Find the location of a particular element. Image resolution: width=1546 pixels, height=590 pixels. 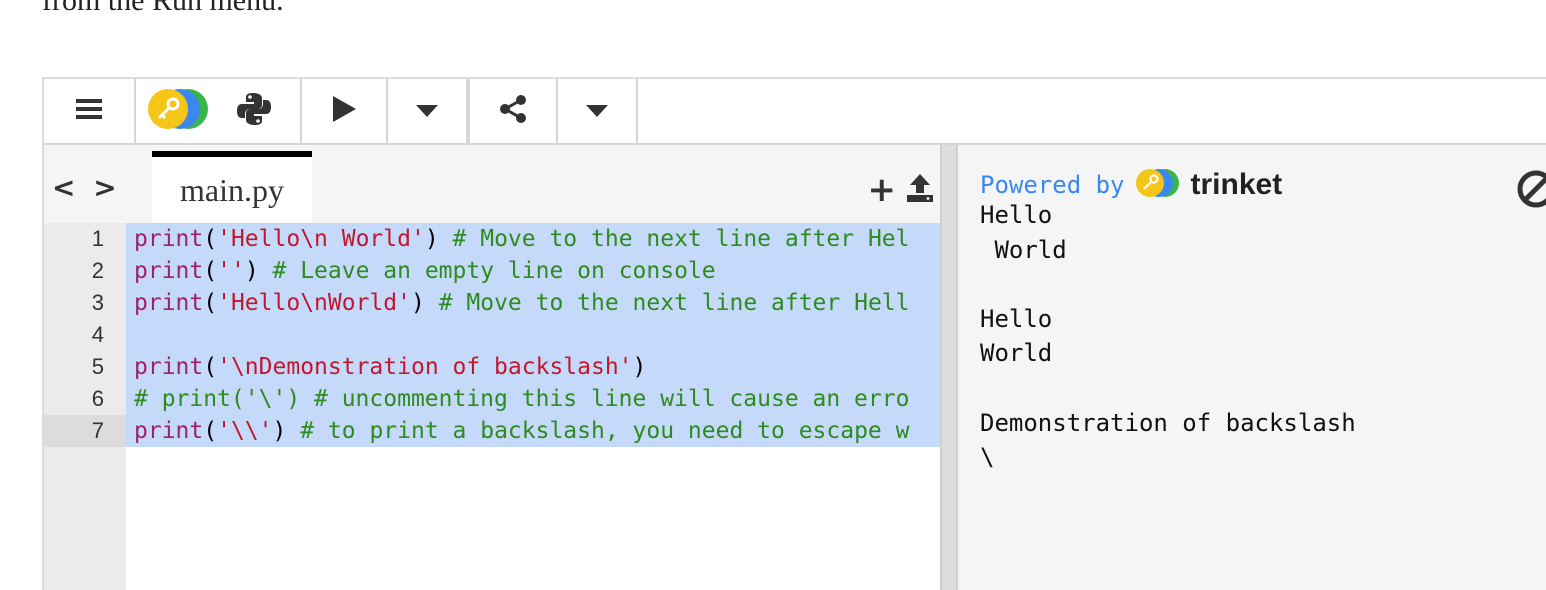

toolbar is located at coordinates (795, 112).